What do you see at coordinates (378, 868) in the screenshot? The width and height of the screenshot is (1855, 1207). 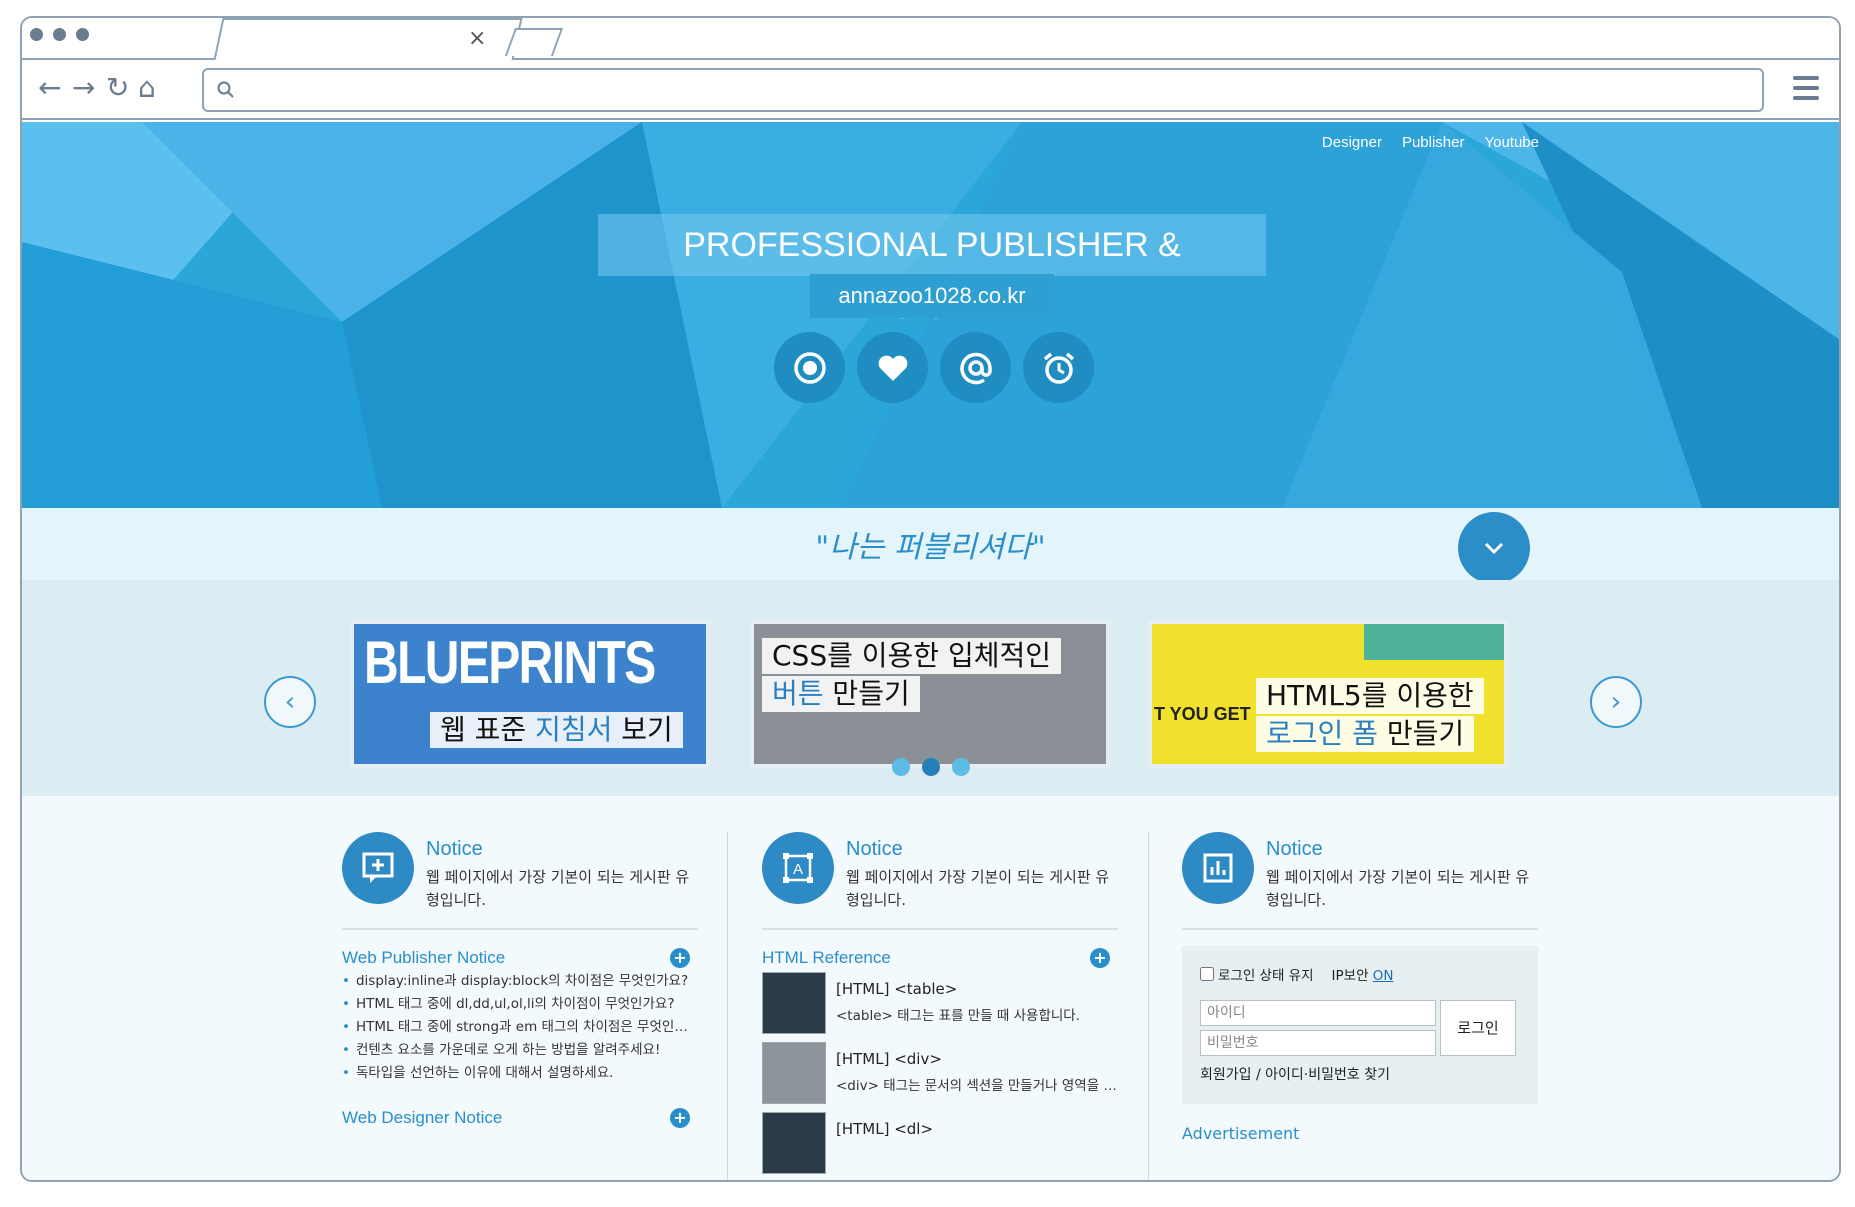 I see `add-comment-icon` at bounding box center [378, 868].